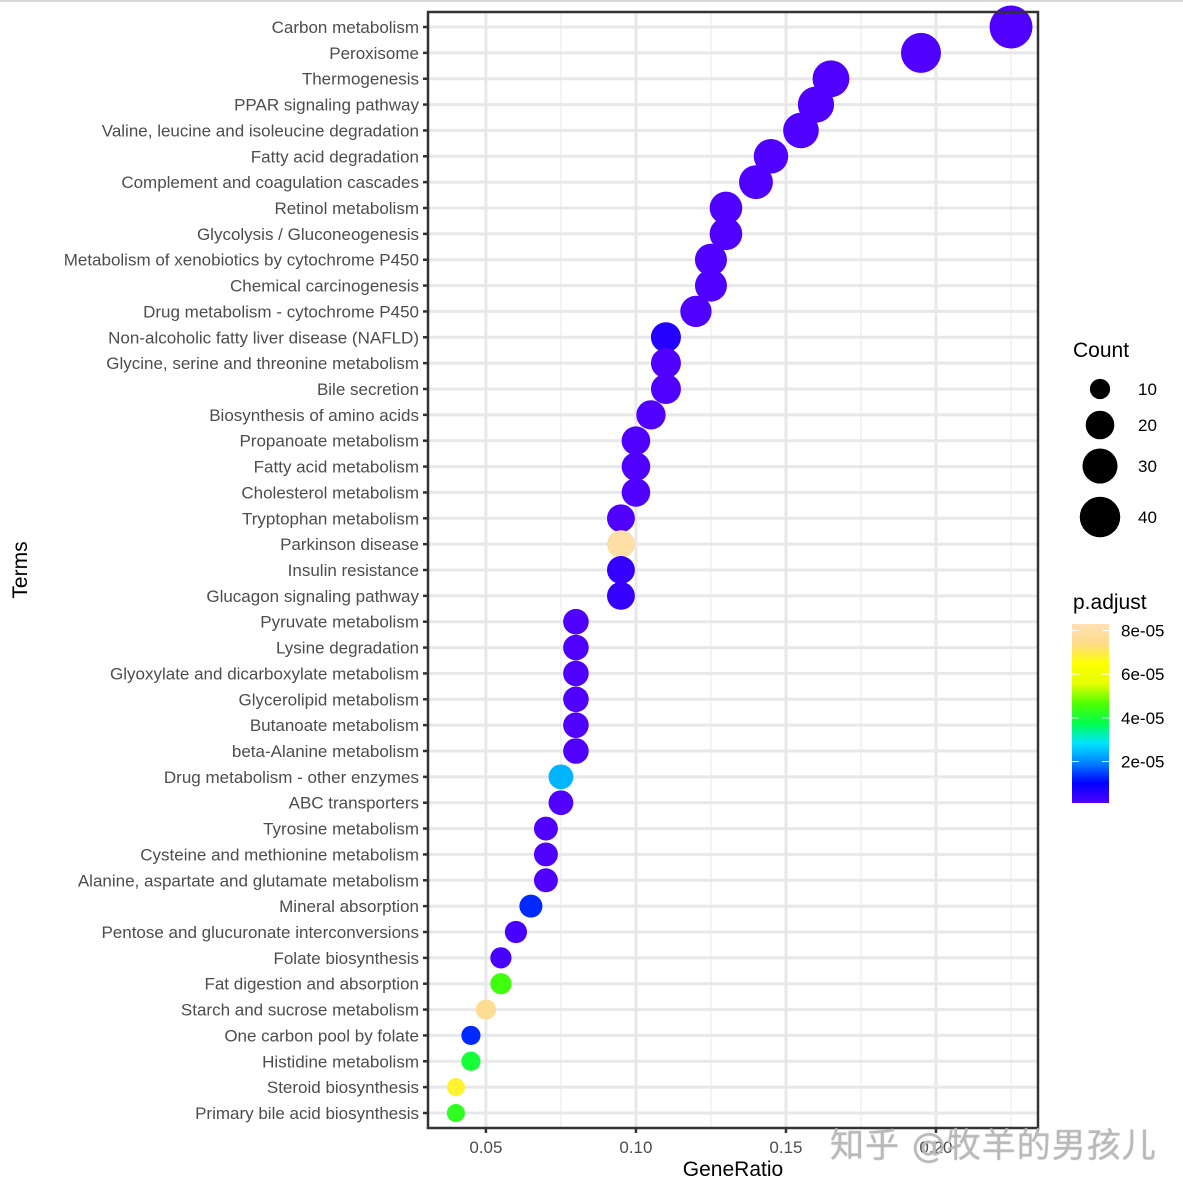 The width and height of the screenshot is (1183, 1187). Describe the element at coordinates (354, 803) in the screenshot. I see `y-tick-label: ABC transporters` at that location.